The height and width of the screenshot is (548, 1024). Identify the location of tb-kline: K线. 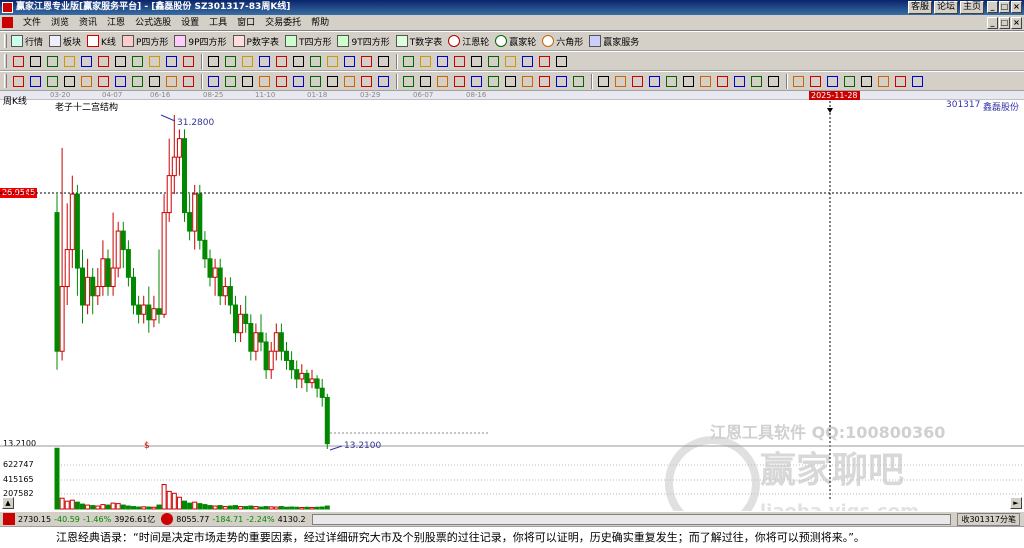
(101, 41).